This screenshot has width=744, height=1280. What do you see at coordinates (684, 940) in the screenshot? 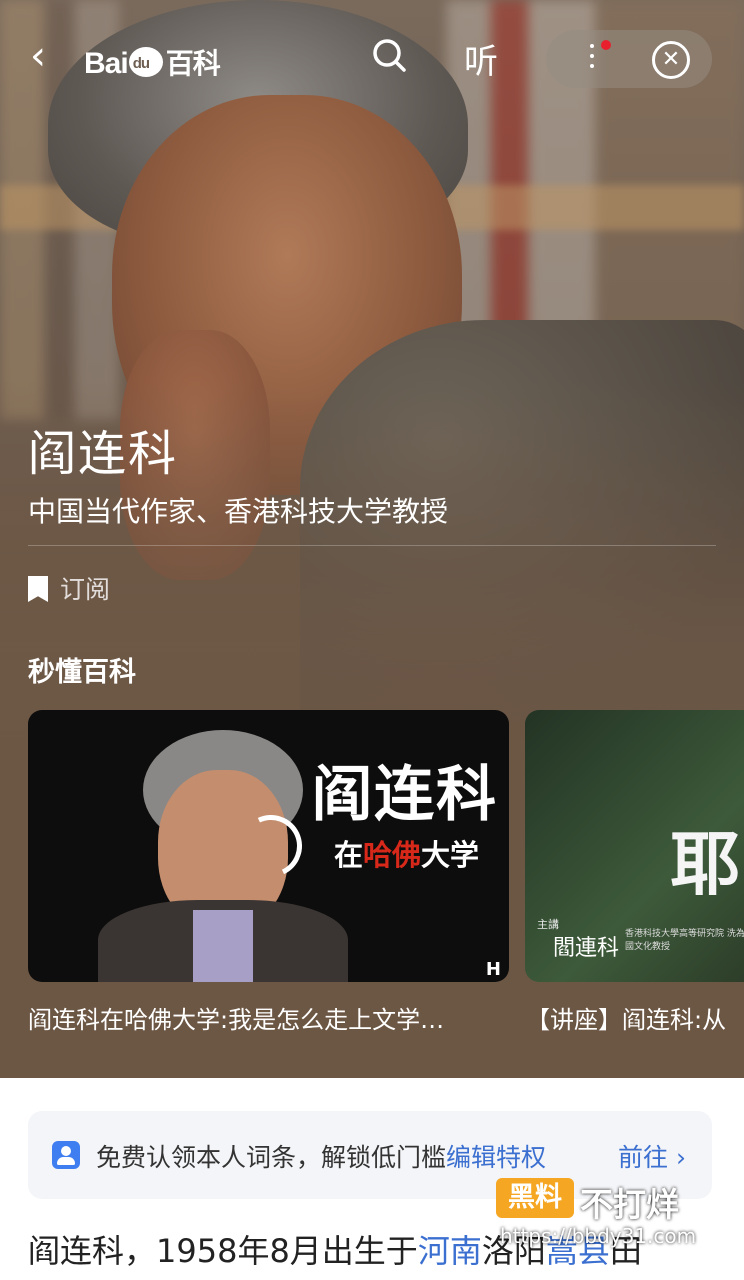
I see `video-overlay-caption: 香港科技大學高等研究院 洗為堅中國文化教授` at bounding box center [684, 940].